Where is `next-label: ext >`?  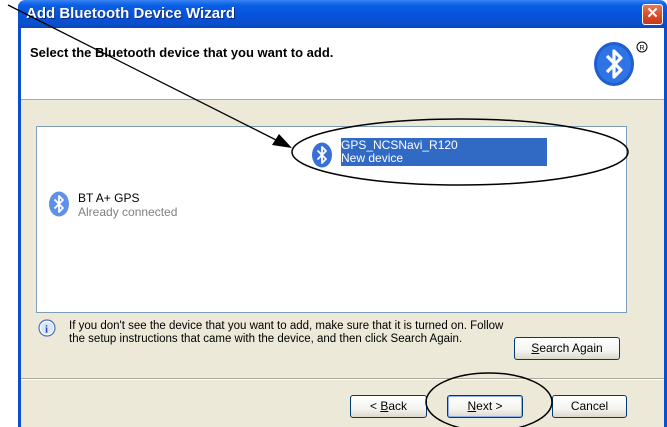 next-label: ext > is located at coordinates (489, 406).